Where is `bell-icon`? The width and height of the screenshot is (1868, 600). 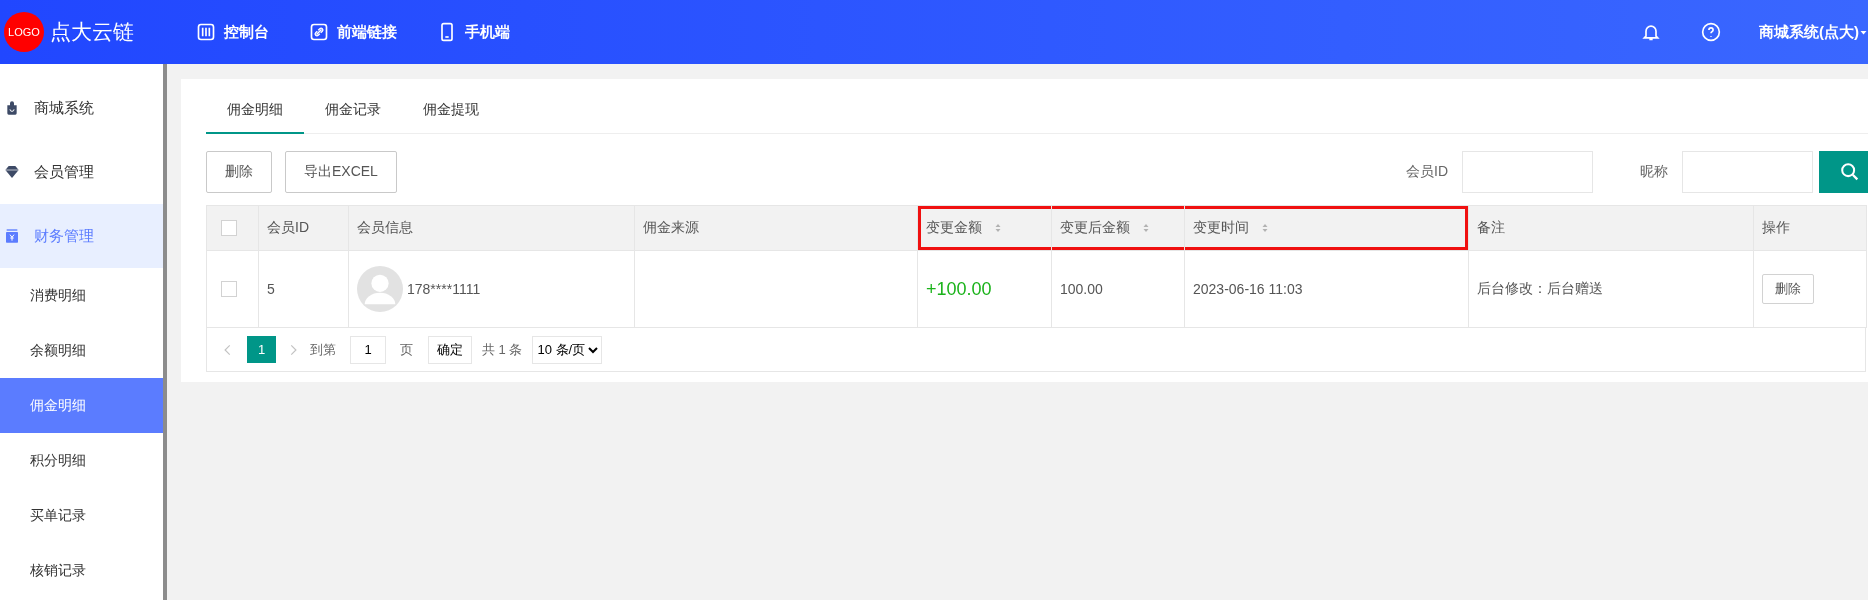
bell-icon is located at coordinates (1651, 32).